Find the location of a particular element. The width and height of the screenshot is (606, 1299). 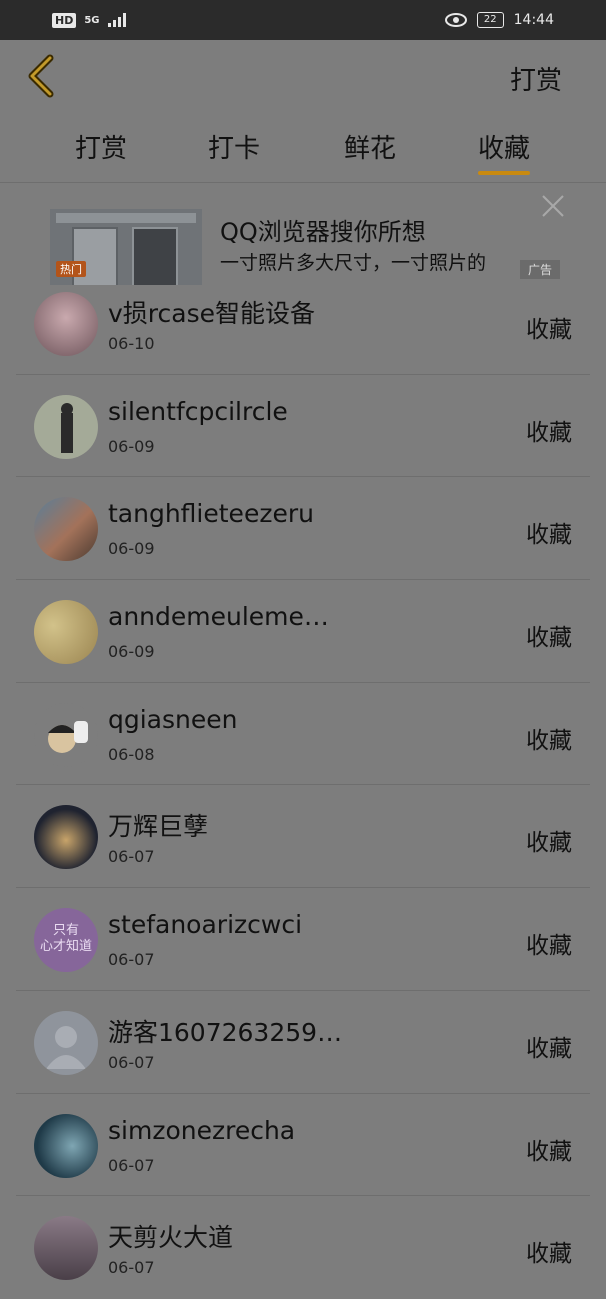

list-item: v损rcase智能设备 06-10 收藏 is located at coordinates (303, 323).